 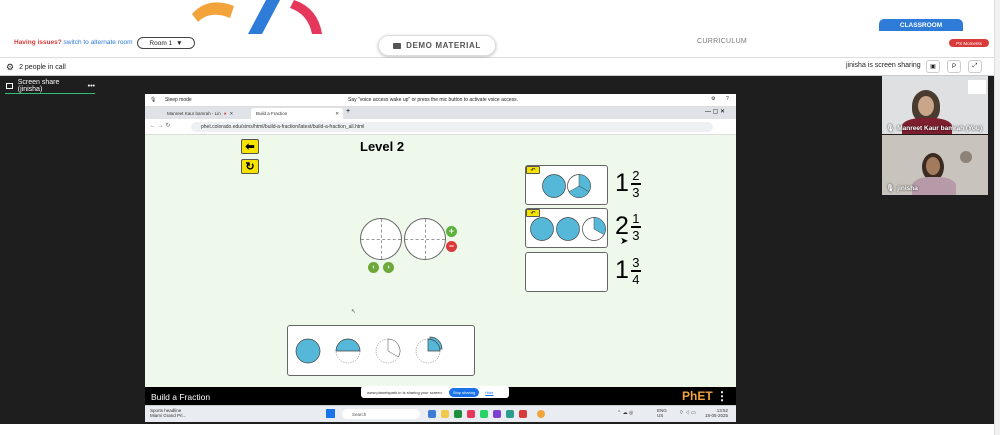 I want to click on issue-label: Having issues?, so click(x=38, y=42).